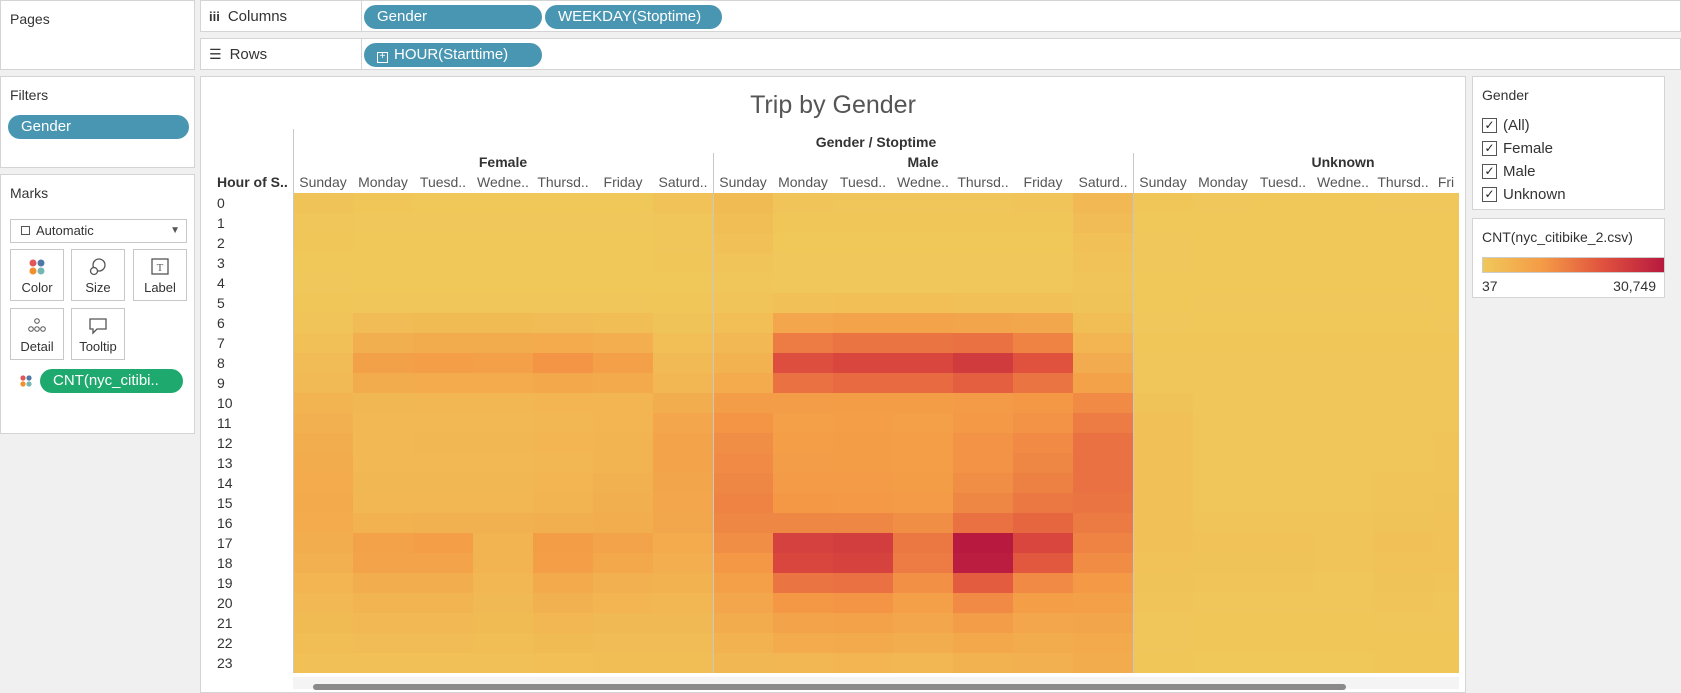  What do you see at coordinates (98, 275) in the screenshot?
I see `size-button: Size` at bounding box center [98, 275].